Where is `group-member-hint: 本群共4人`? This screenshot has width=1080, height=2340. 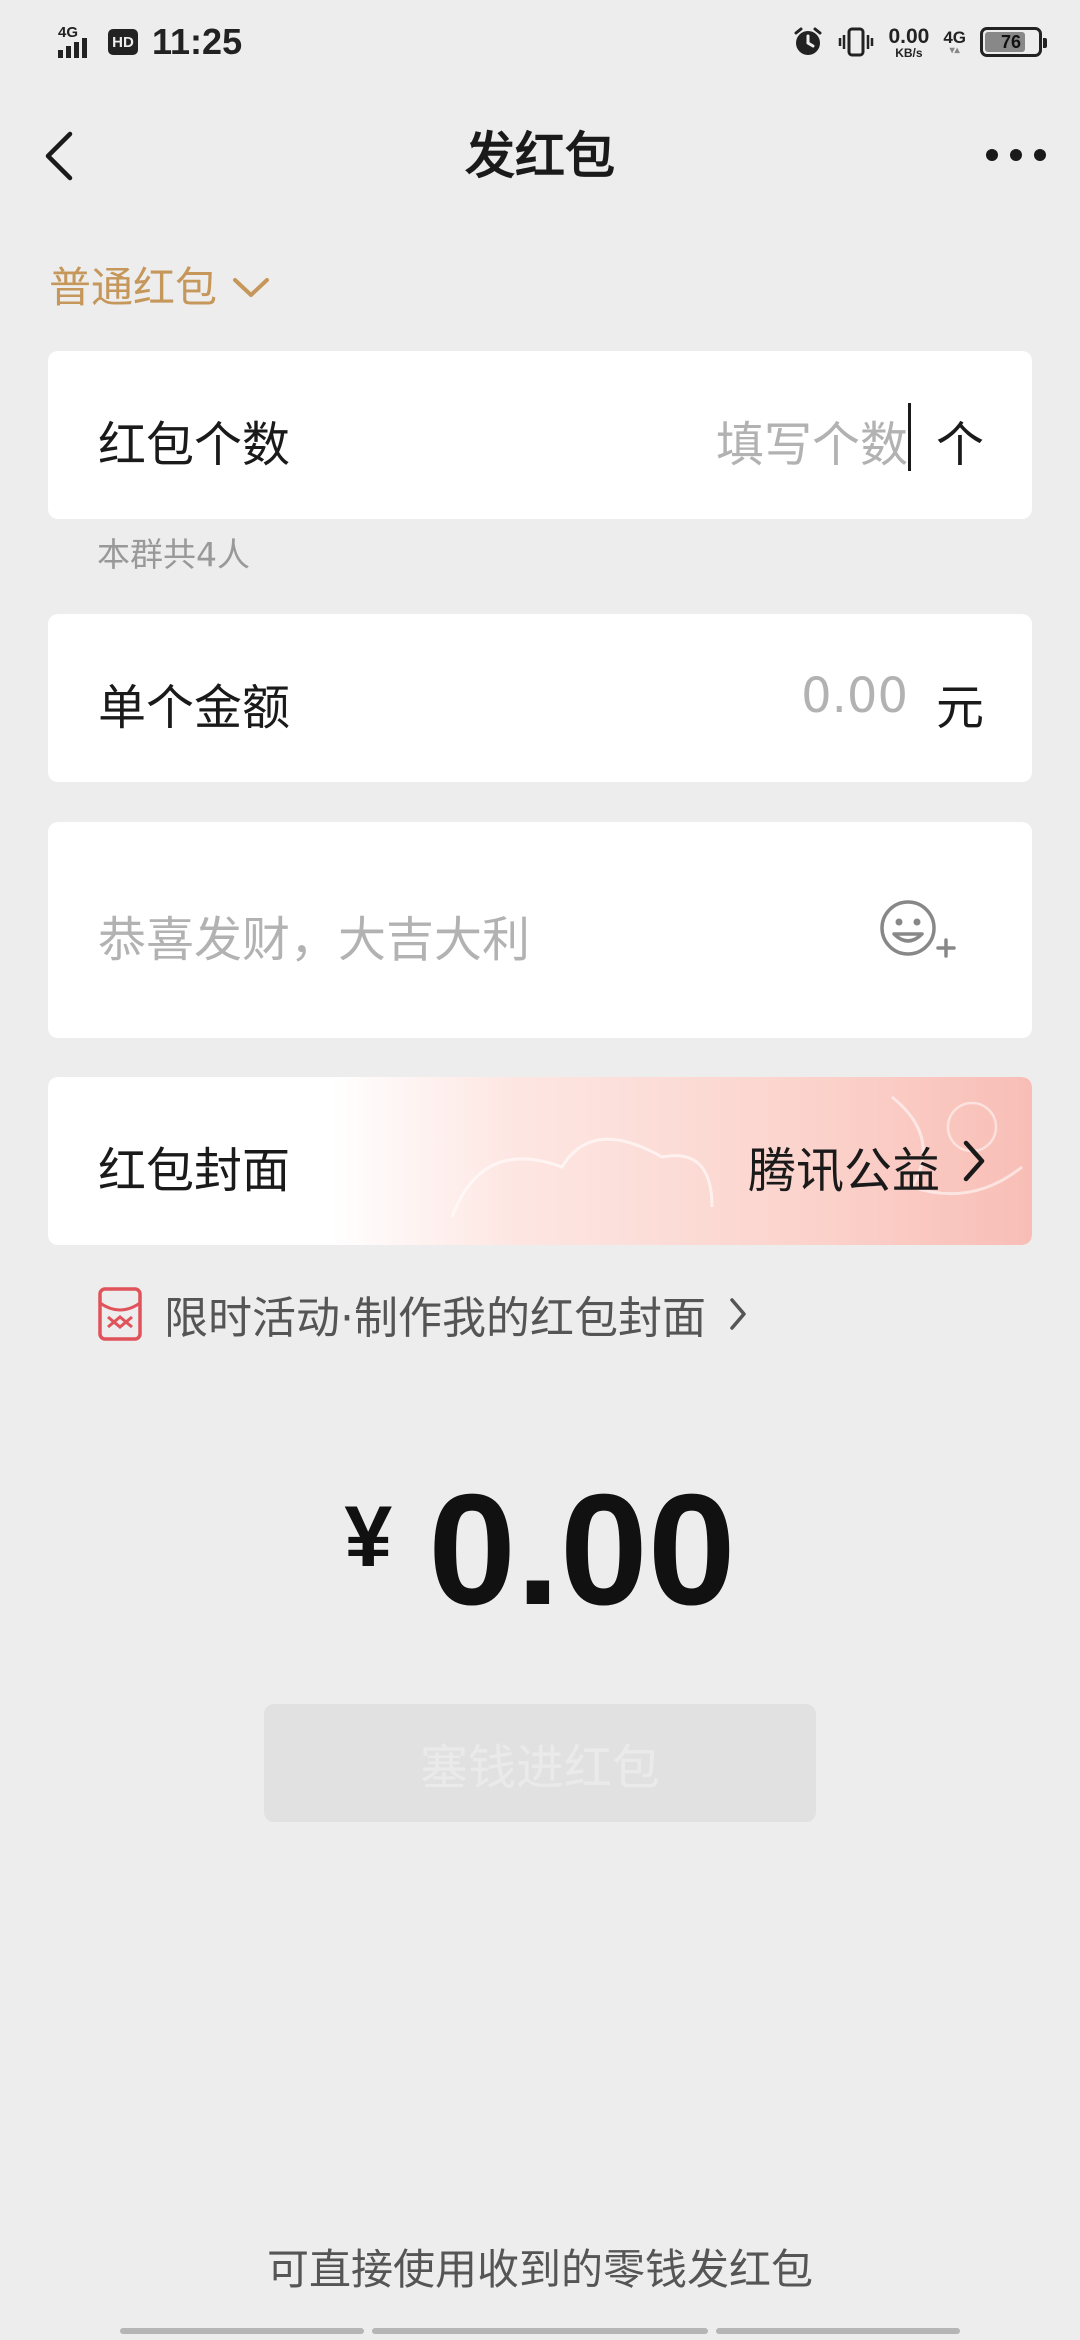
group-member-hint: 本群共4人 is located at coordinates (173, 554).